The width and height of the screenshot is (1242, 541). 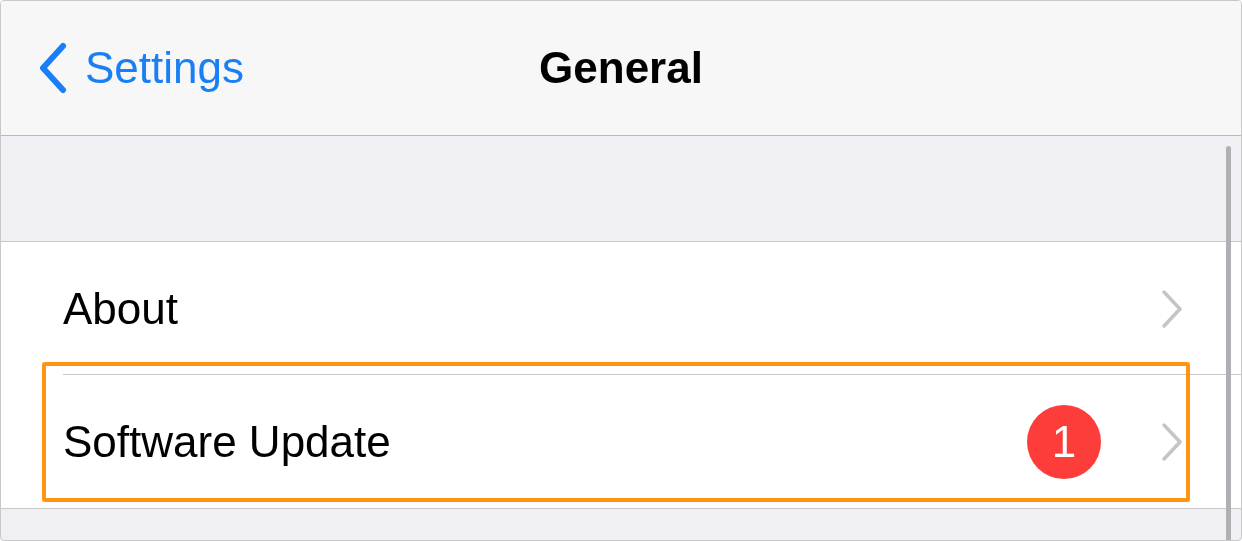 What do you see at coordinates (121, 308) in the screenshot?
I see `row-label: About` at bounding box center [121, 308].